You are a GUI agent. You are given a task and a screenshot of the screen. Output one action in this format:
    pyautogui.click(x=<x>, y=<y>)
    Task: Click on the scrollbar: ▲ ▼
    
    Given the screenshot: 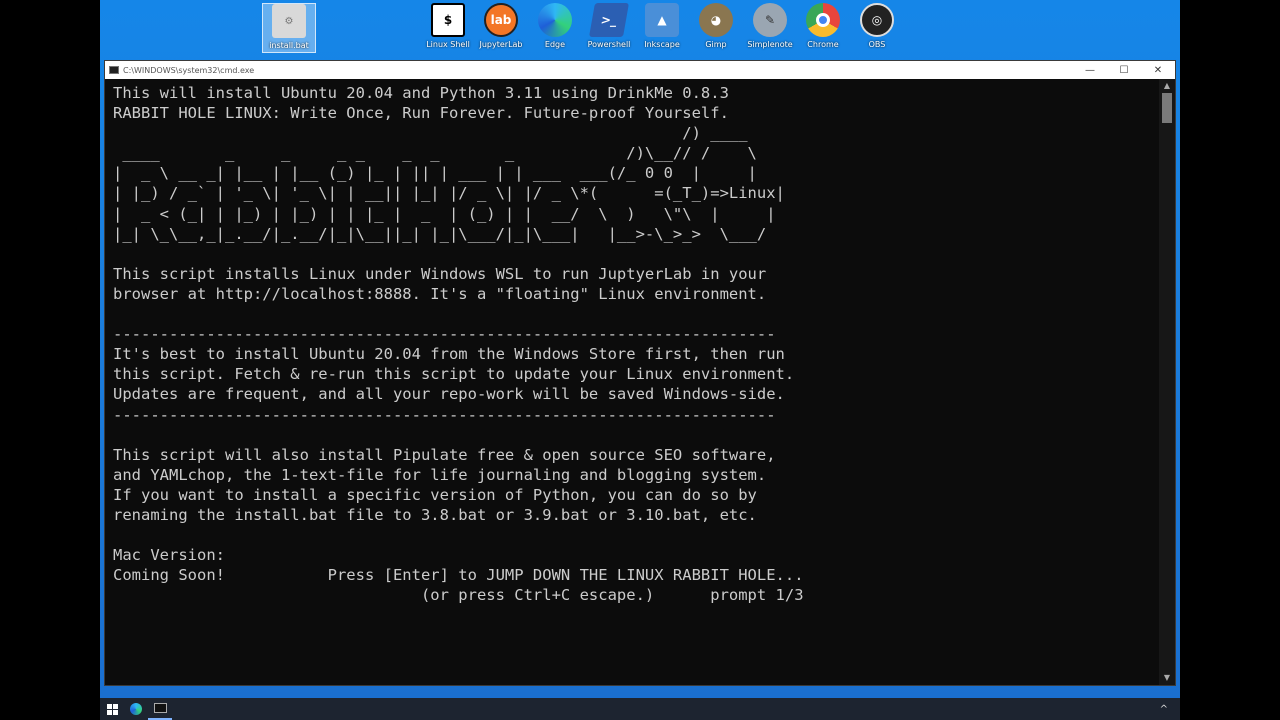 What is the action you would take?
    pyautogui.click(x=1167, y=382)
    